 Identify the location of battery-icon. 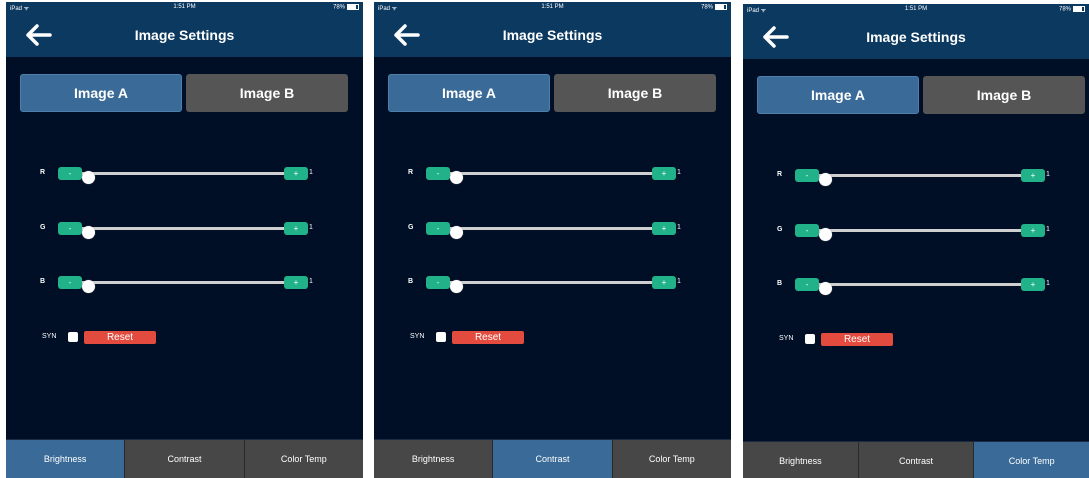
(721, 7).